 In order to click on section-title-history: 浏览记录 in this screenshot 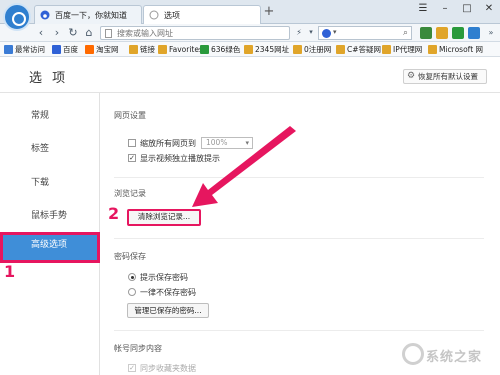, I will do `click(130, 193)`.